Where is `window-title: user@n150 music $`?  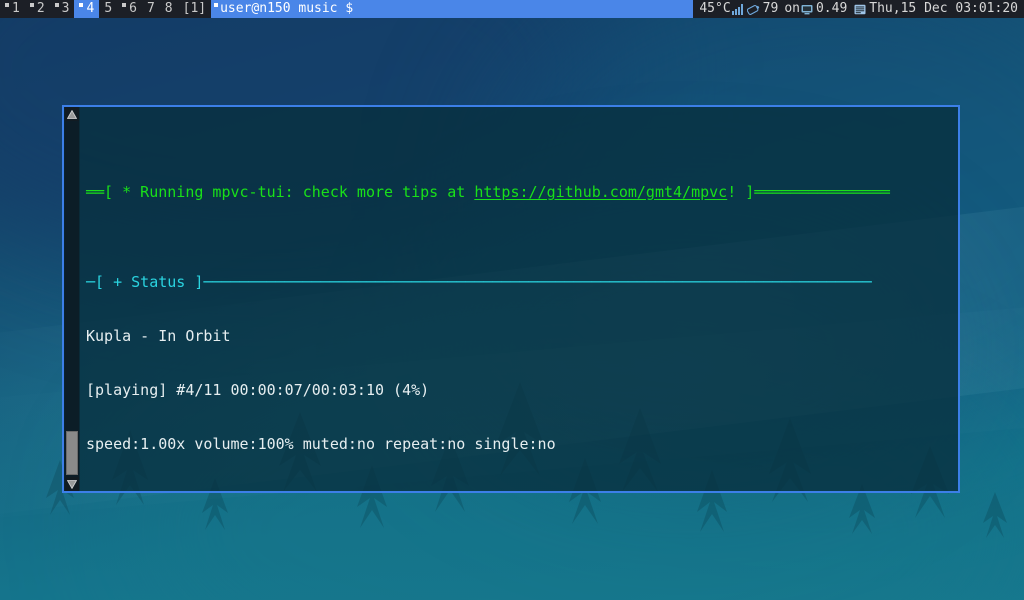
window-title: user@n150 music $ is located at coordinates (287, 8).